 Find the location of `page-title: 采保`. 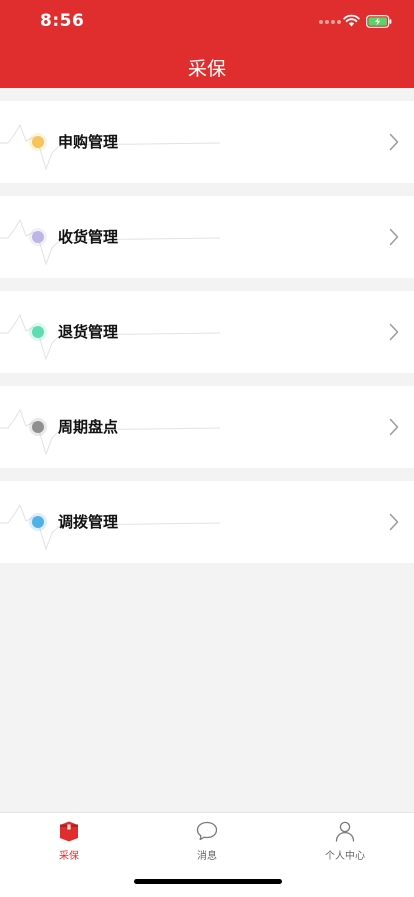

page-title: 采保 is located at coordinates (206, 69).